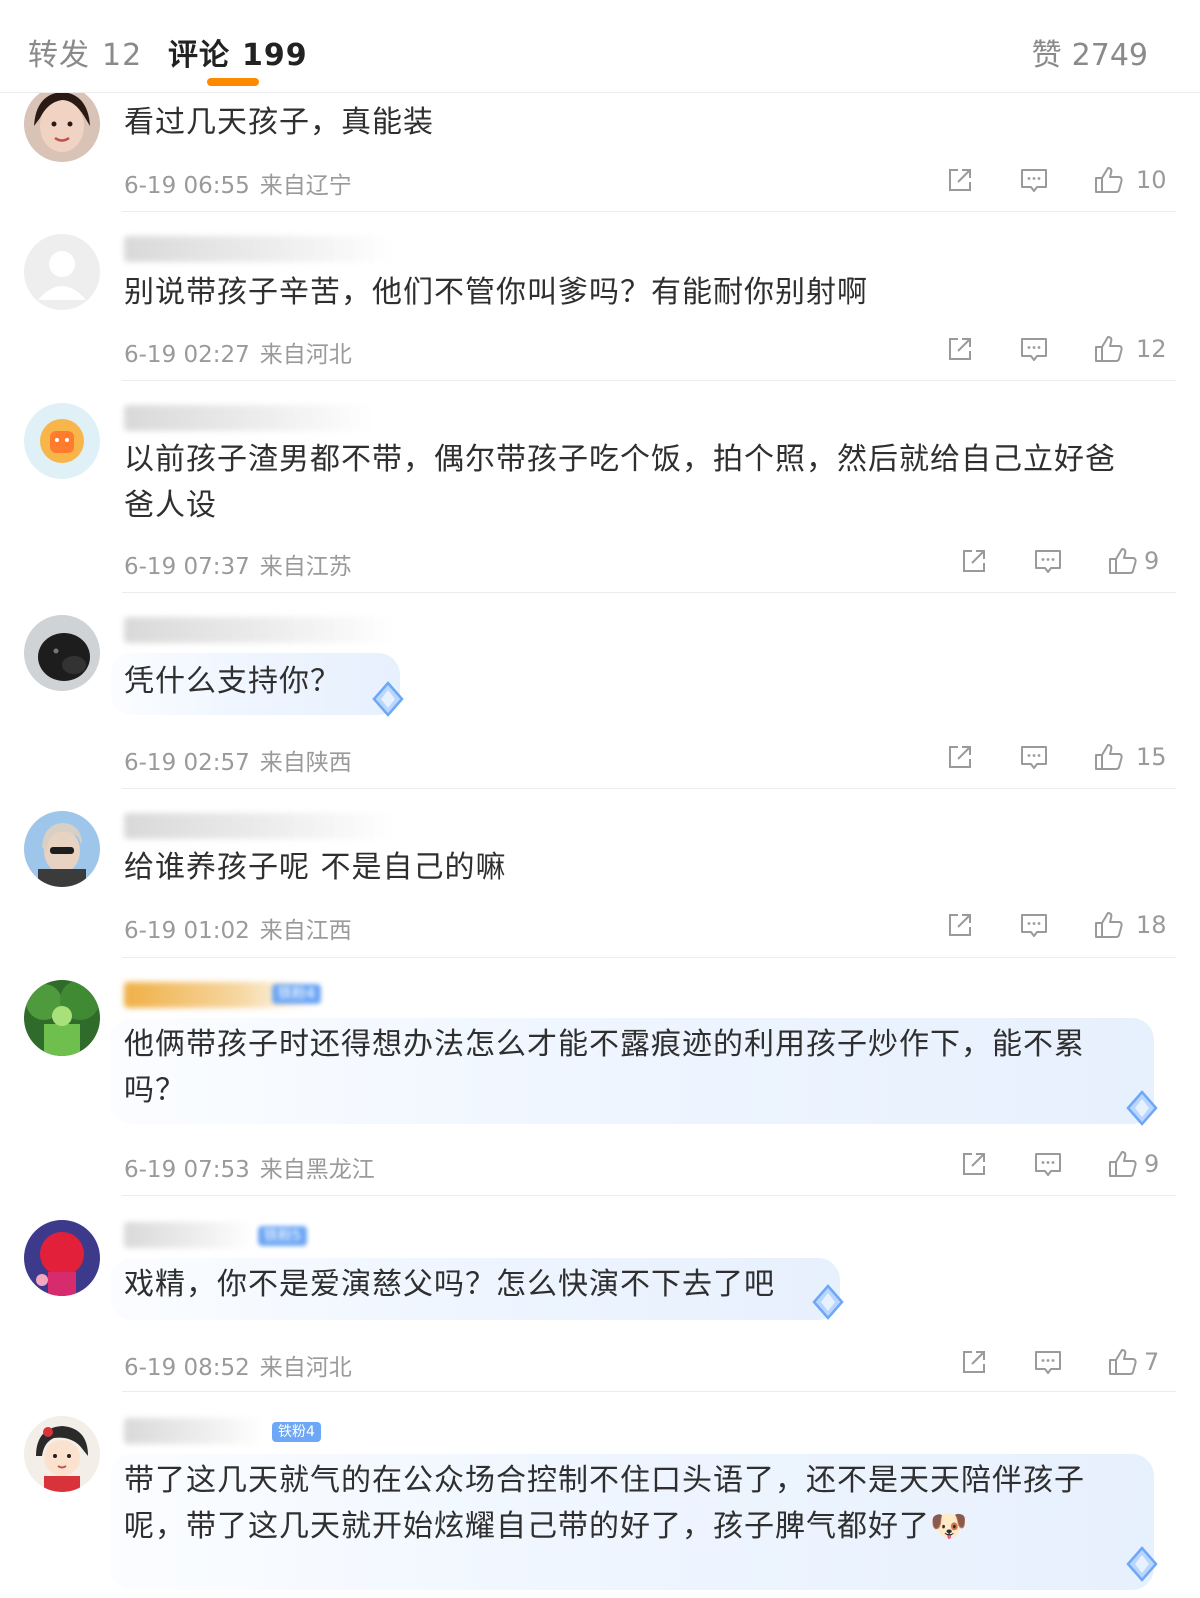  Describe the element at coordinates (600, 46) in the screenshot. I see `tab-bar: 转发 12 评论 199 赞 2749` at that location.